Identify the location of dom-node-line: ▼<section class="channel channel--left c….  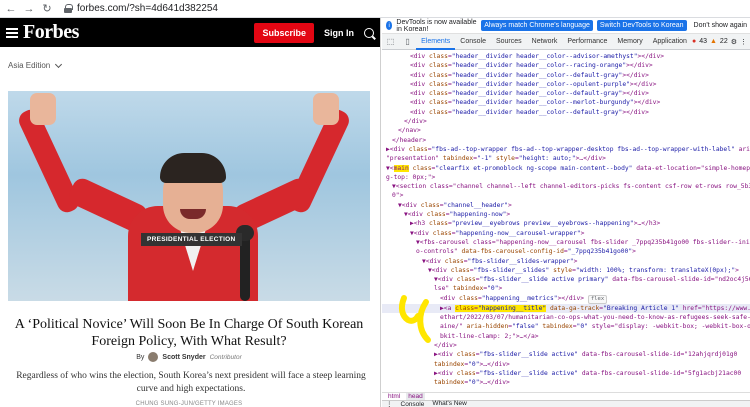
(566, 186).